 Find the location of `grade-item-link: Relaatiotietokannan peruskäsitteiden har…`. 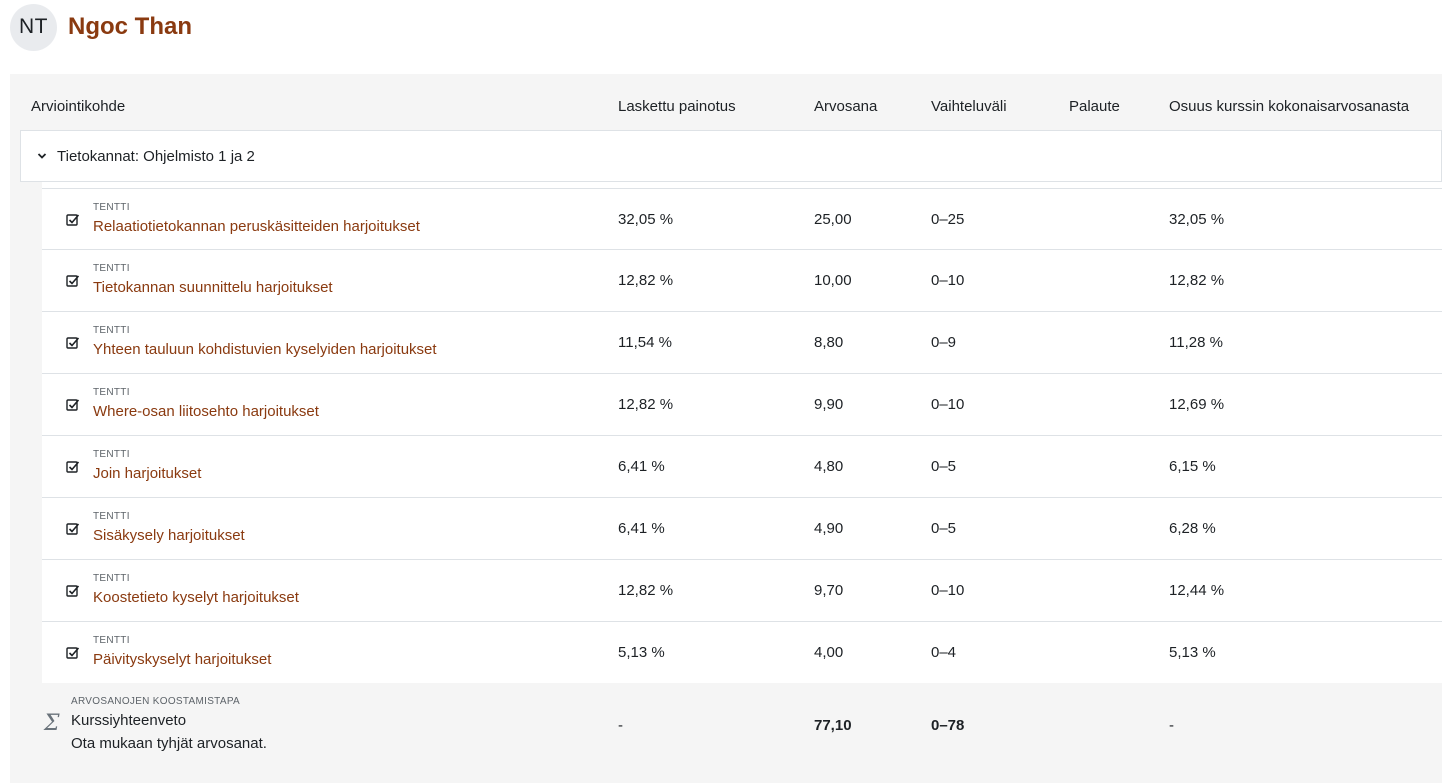

grade-item-link: Relaatiotietokannan peruskäsitteiden har… is located at coordinates (256, 226).